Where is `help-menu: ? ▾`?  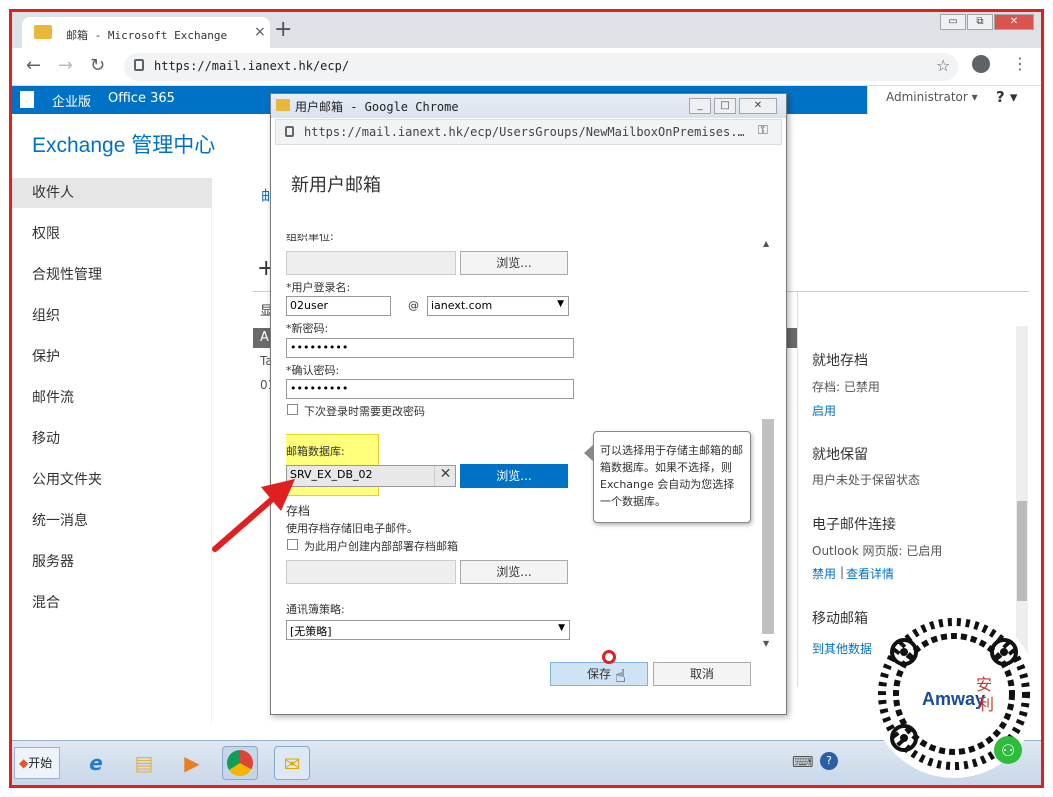
help-menu: ? ▾ is located at coordinates (1006, 97).